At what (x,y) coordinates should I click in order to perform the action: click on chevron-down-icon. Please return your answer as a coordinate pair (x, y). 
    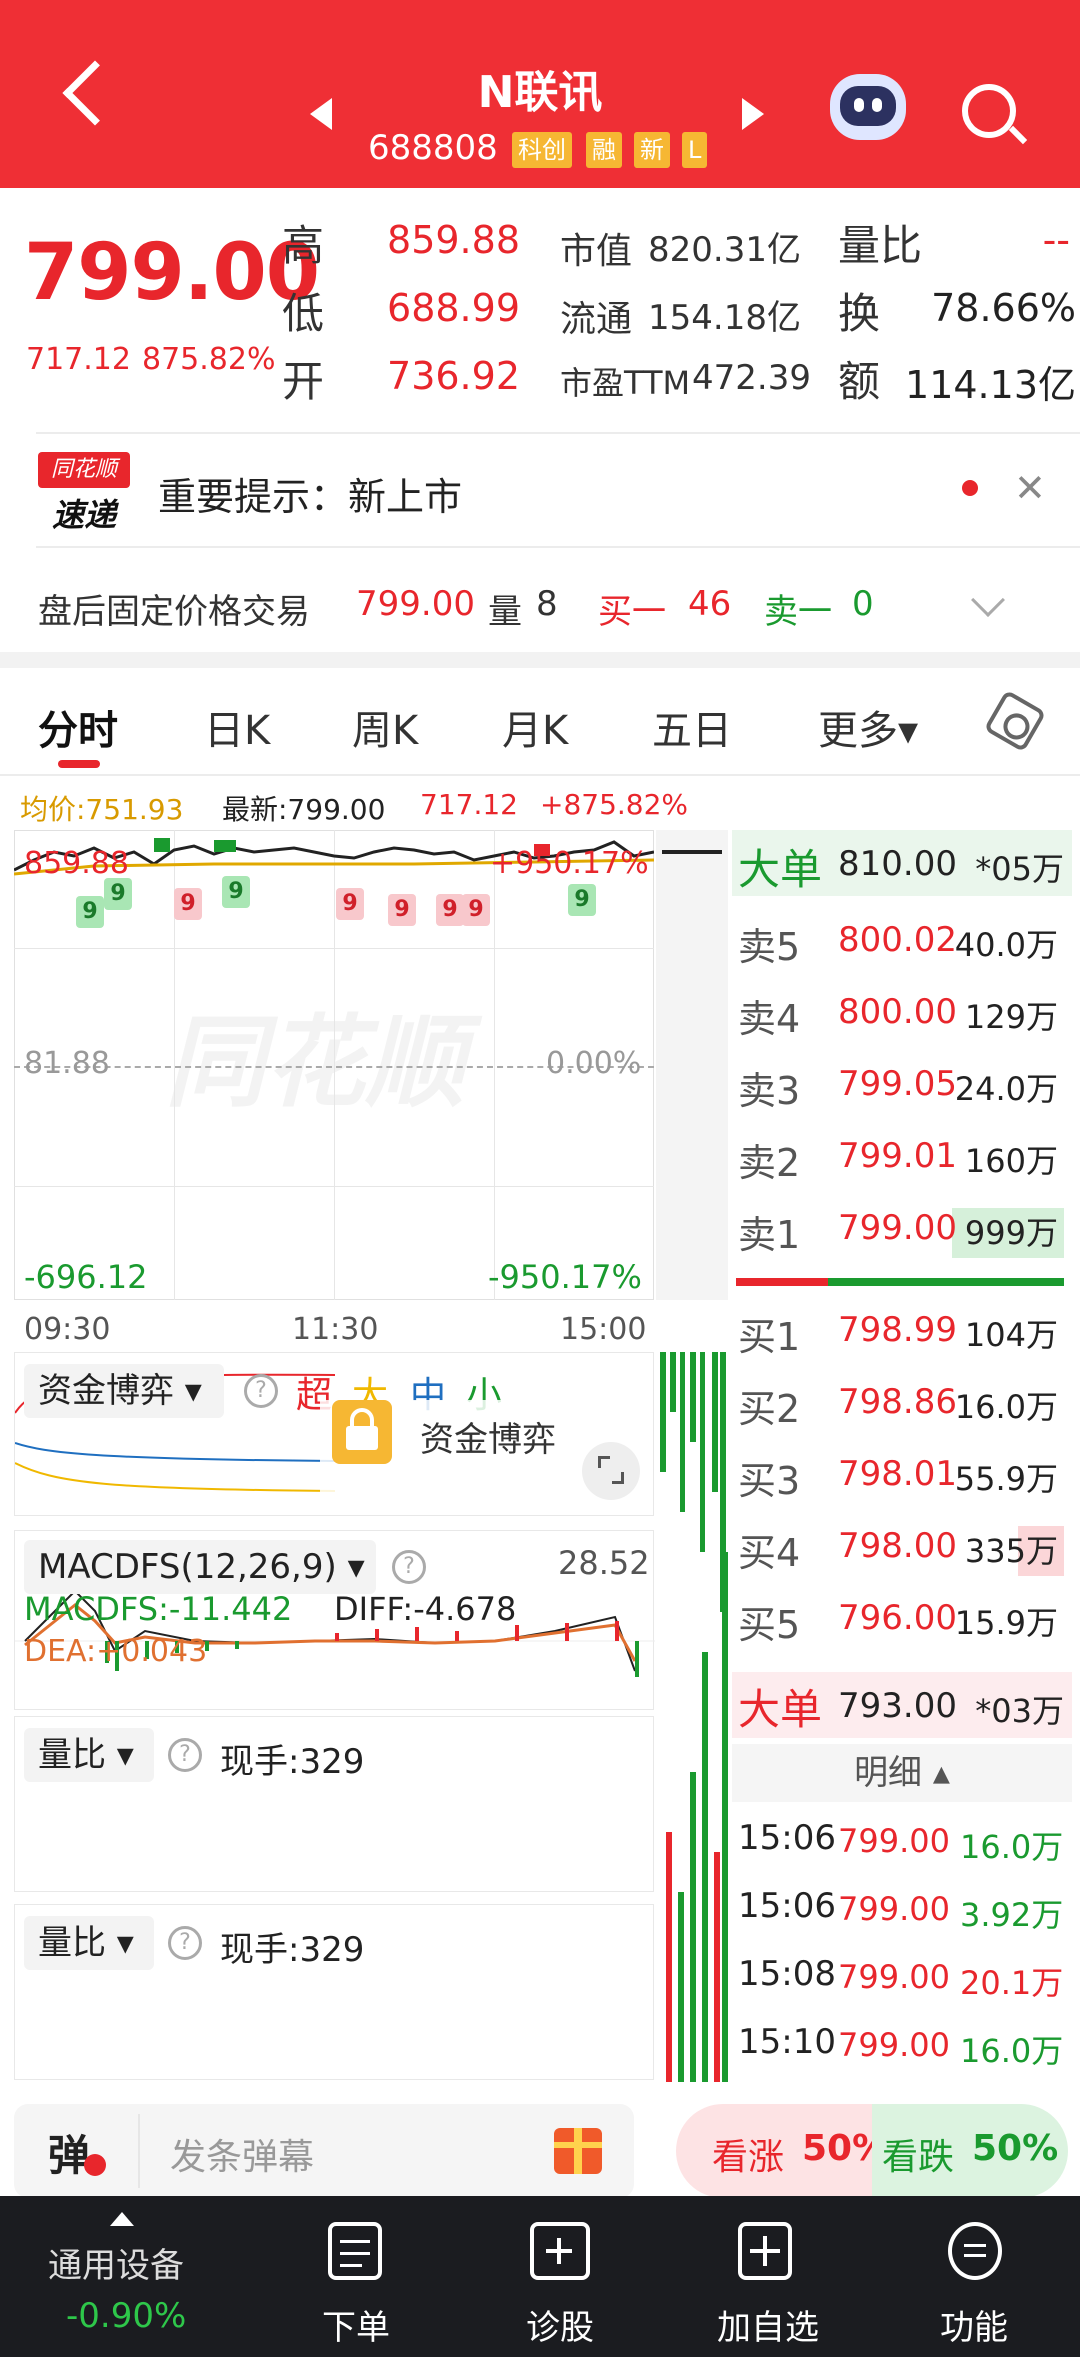
    Looking at the image, I should click on (988, 600).